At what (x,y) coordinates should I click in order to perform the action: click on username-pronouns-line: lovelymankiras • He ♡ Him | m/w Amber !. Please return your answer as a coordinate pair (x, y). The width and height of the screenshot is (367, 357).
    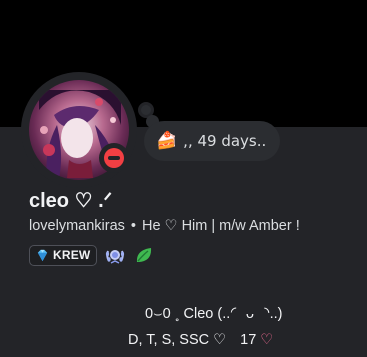
    Looking at the image, I should click on (164, 226).